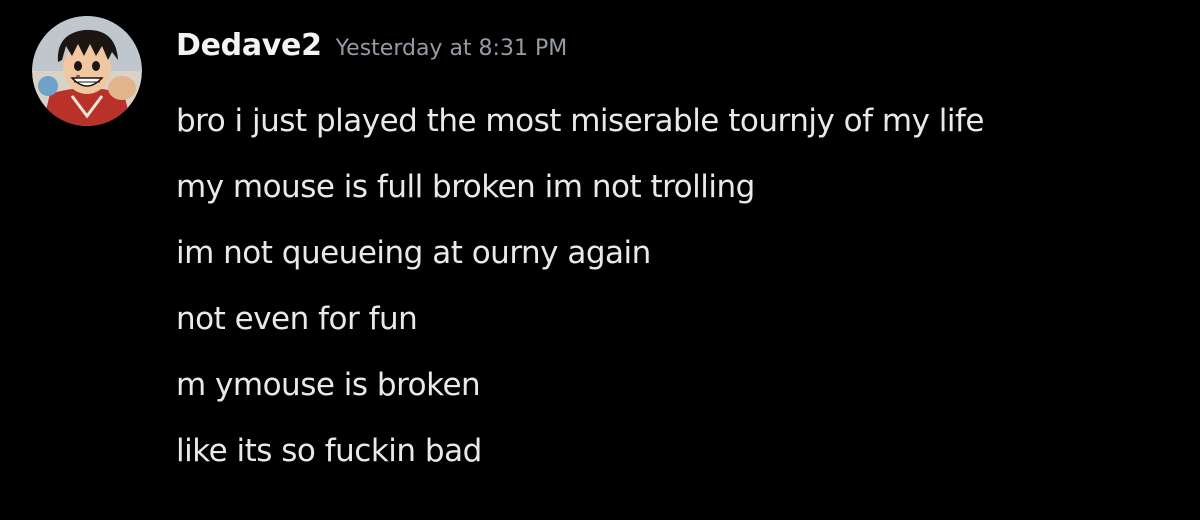 The height and width of the screenshot is (520, 1200). What do you see at coordinates (465, 187) in the screenshot?
I see `message-line: my mouse is full broken im not trolling` at bounding box center [465, 187].